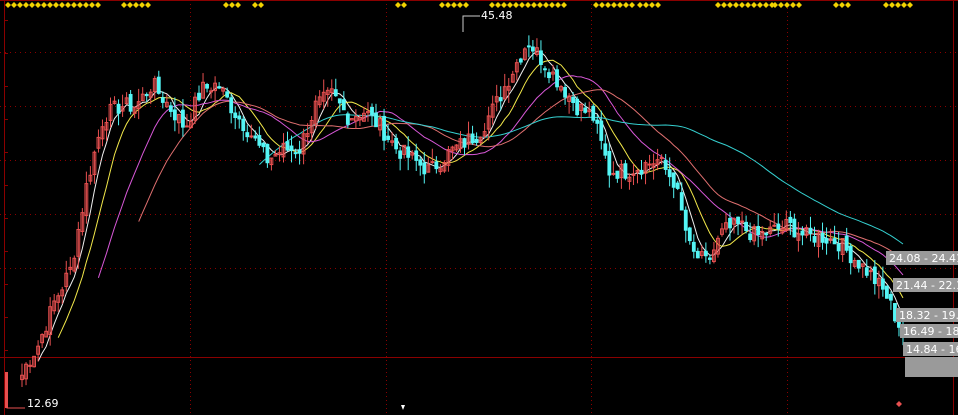  Describe the element at coordinates (497, 15) in the screenshot. I see `high-price-label: 45.48` at that location.